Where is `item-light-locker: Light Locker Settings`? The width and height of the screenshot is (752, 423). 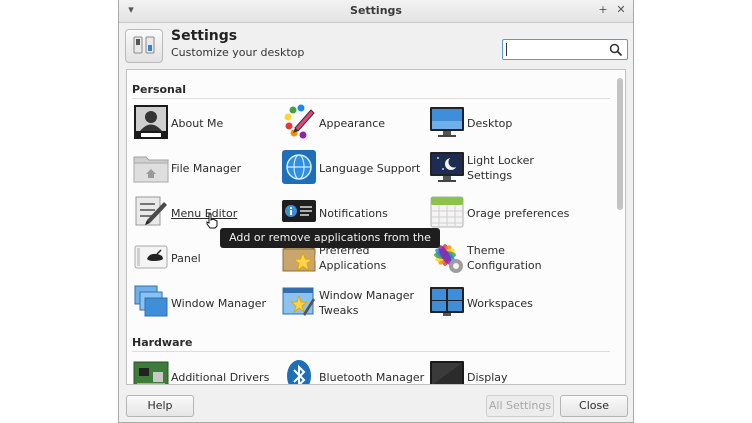 item-light-locker: Light Locker Settings is located at coordinates (503, 168).